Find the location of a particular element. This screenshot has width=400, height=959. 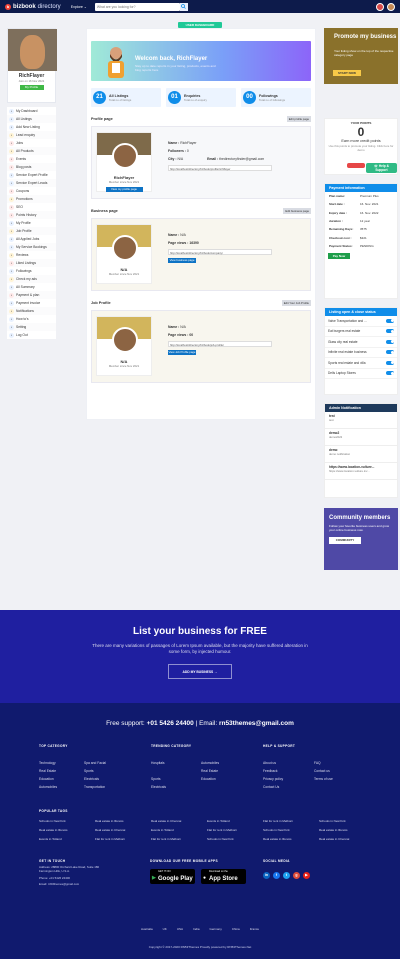

footer-link: Technology is located at coordinates (53, 765).